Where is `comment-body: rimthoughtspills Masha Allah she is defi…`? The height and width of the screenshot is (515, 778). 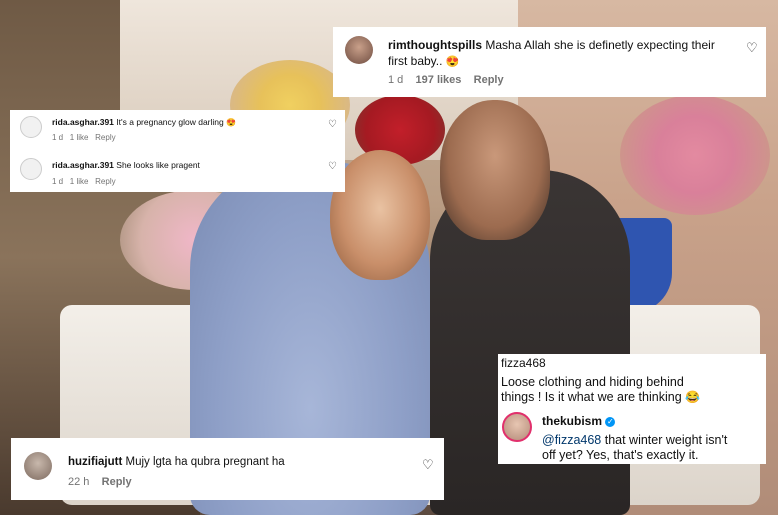 comment-body: rimthoughtspills Masha Allah she is defi… is located at coordinates (563, 53).